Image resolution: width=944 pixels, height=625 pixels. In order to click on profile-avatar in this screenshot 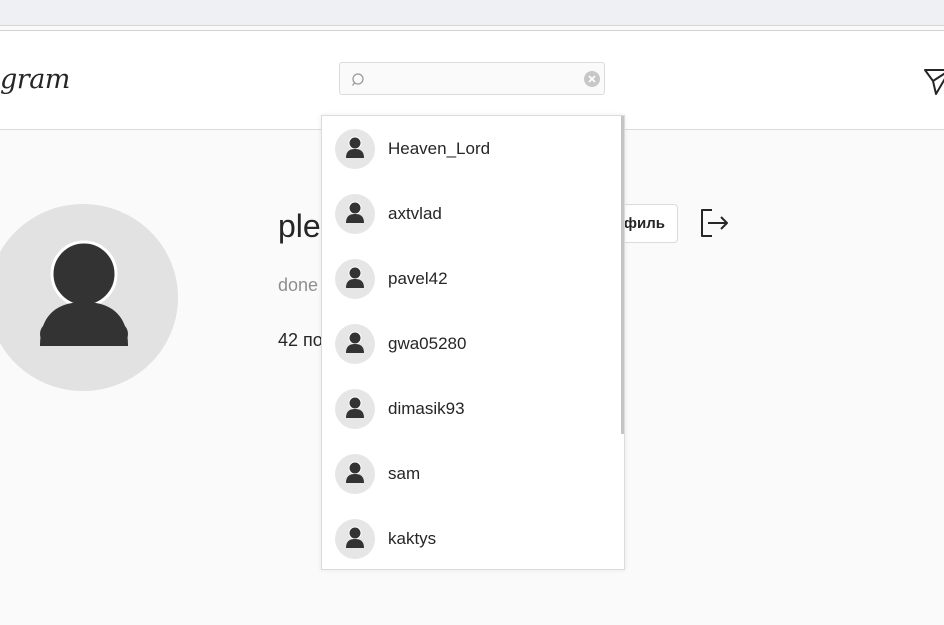, I will do `click(89, 297)`.